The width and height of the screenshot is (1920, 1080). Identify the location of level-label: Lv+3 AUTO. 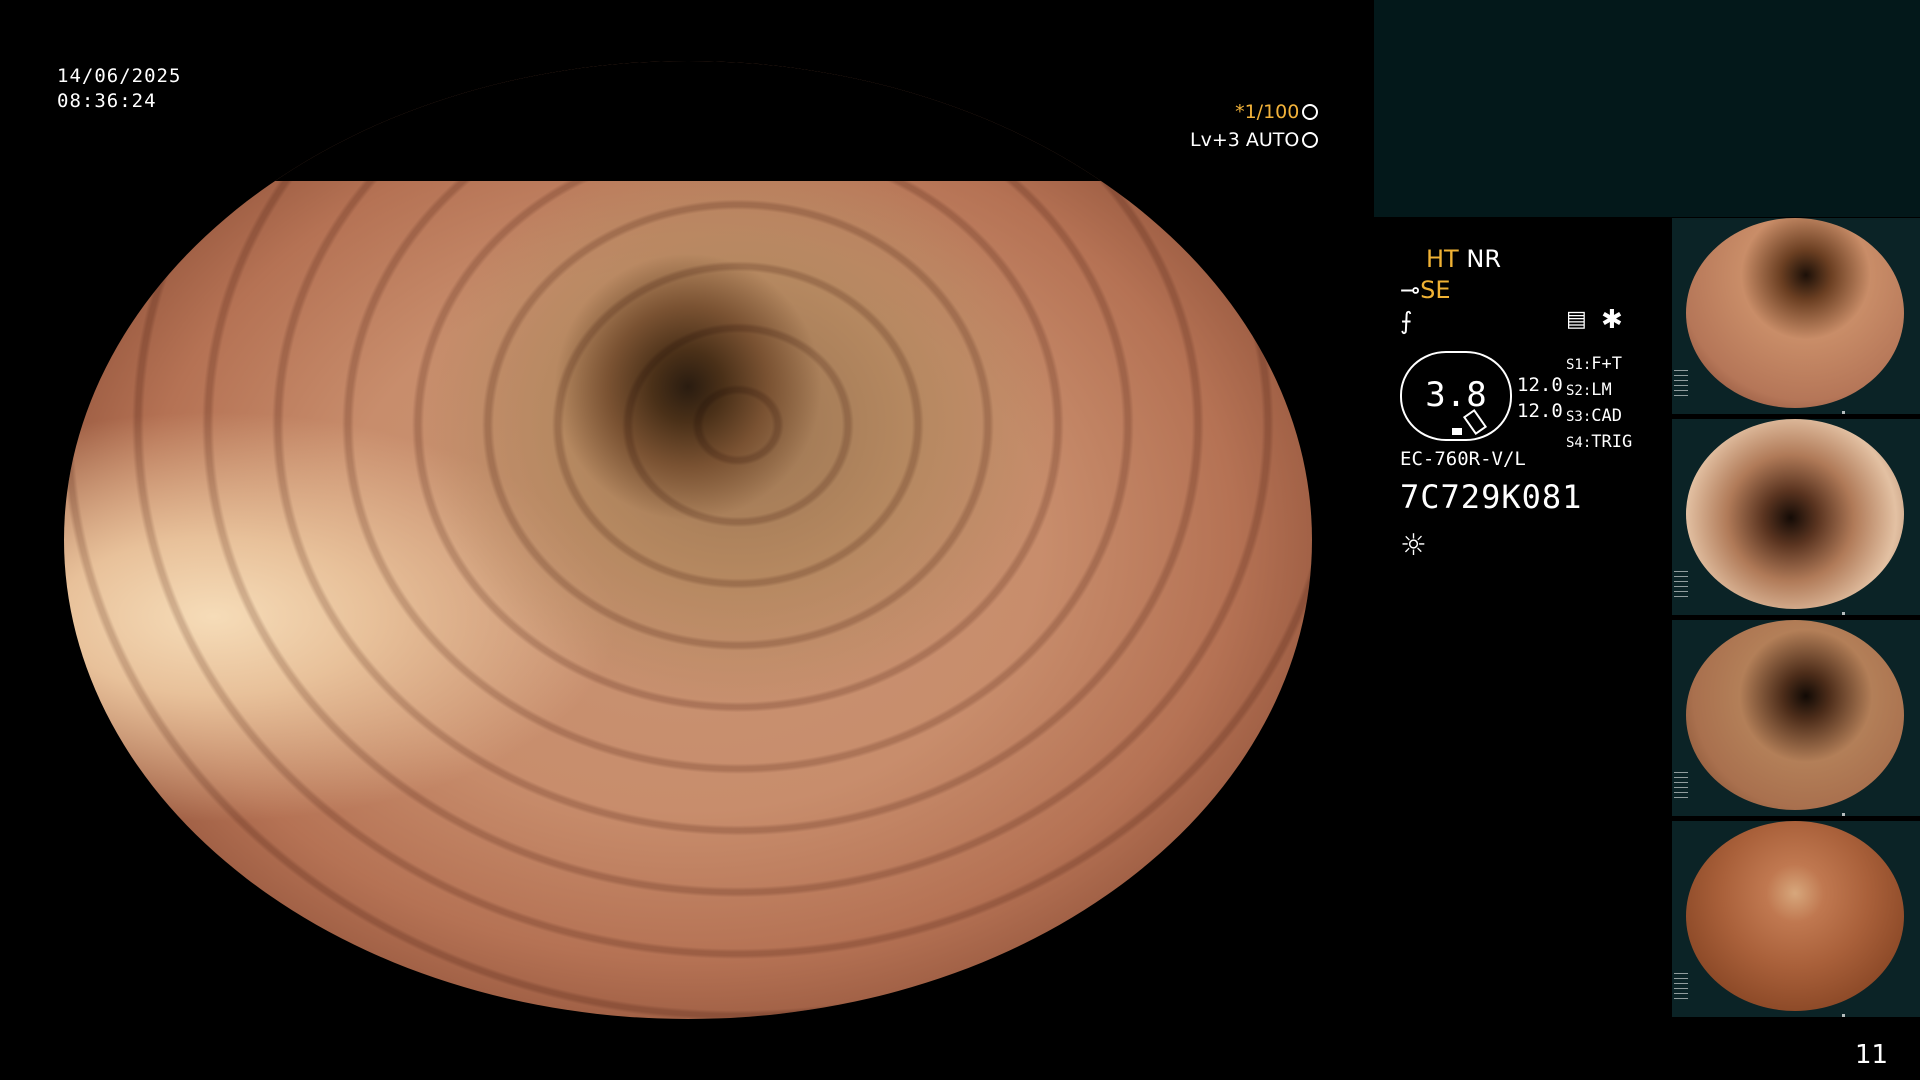
(1245, 140).